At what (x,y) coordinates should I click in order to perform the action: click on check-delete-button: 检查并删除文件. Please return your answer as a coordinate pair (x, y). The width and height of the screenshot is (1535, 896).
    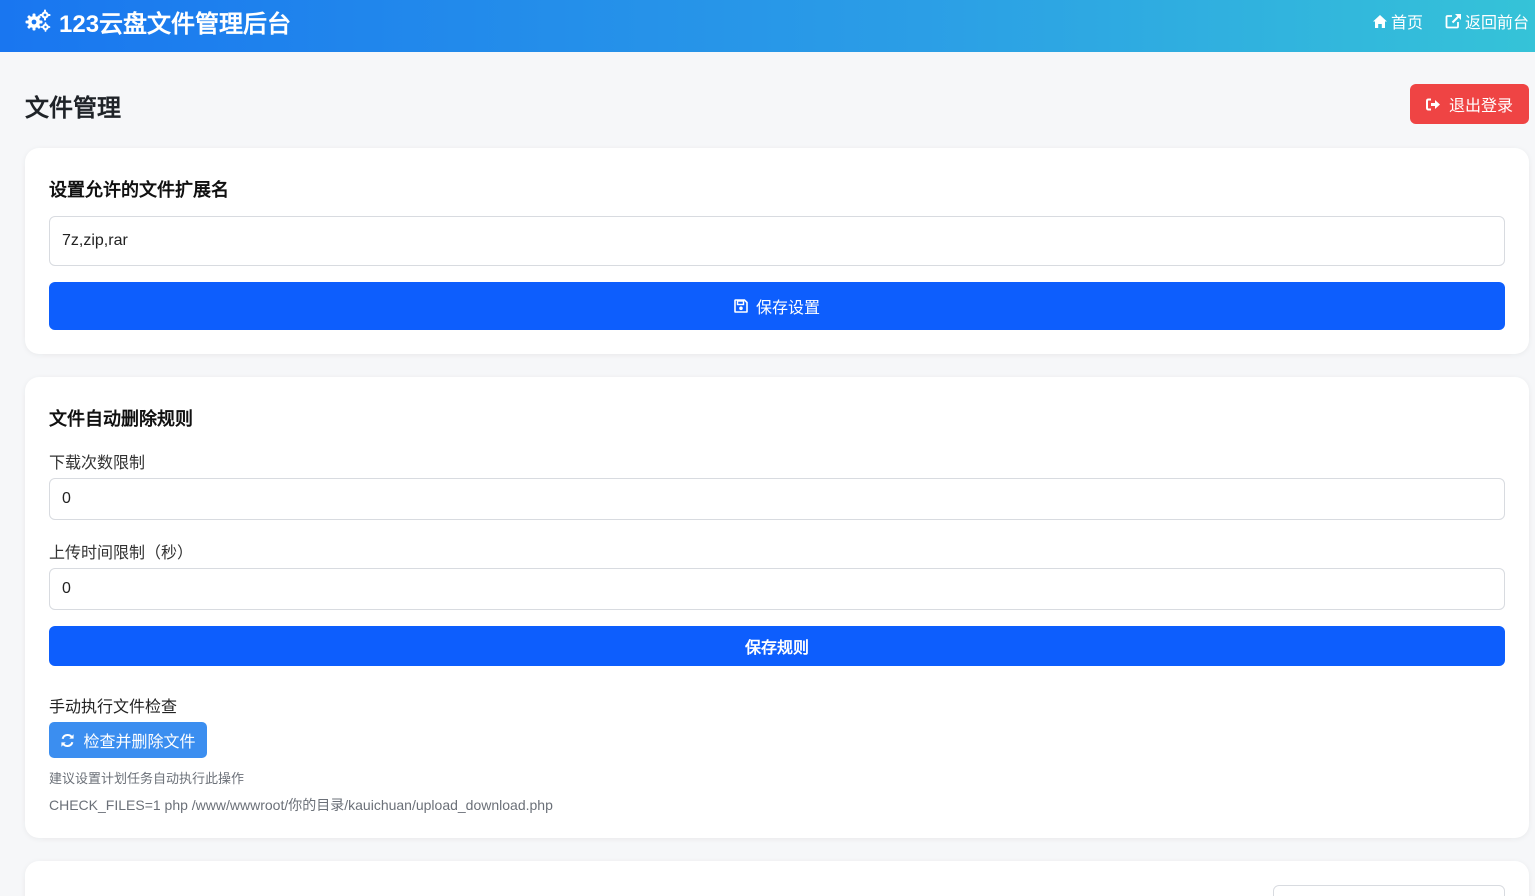
    Looking at the image, I should click on (128, 740).